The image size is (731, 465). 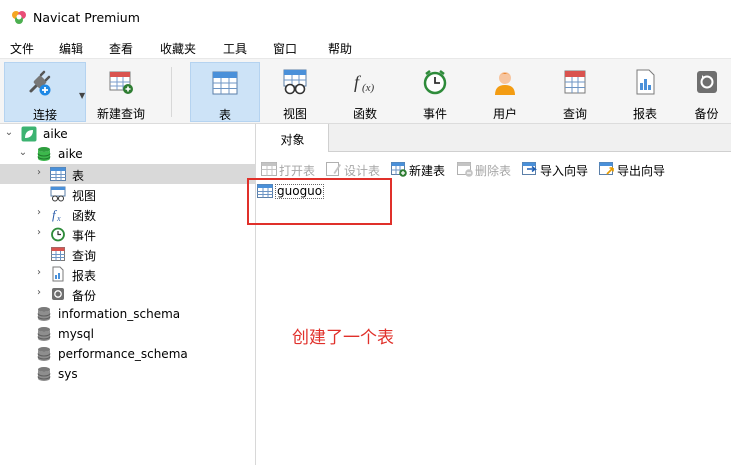 I want to click on report-label: 报表, so click(x=644, y=114).